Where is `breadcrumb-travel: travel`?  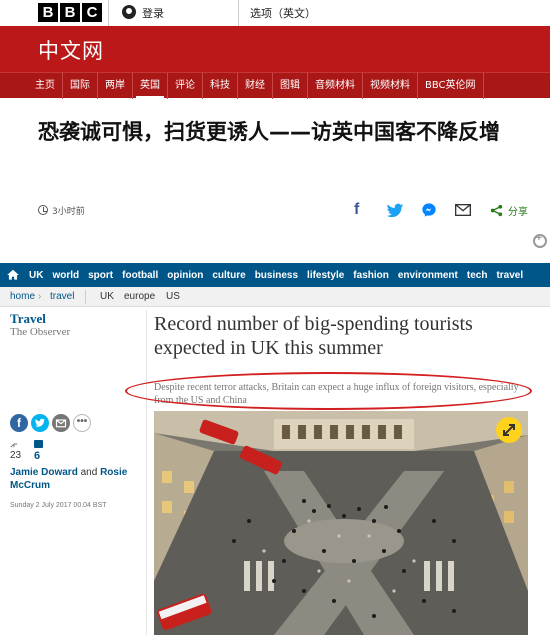
breadcrumb-travel: travel is located at coordinates (62, 296).